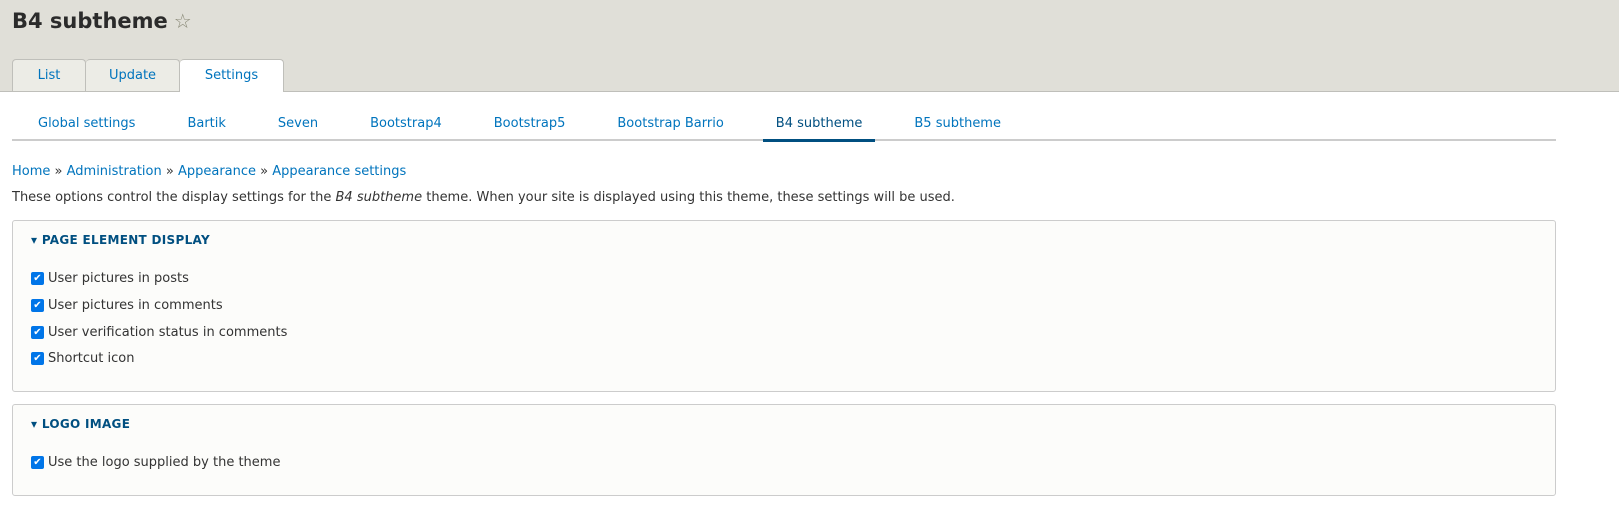 This screenshot has width=1619, height=519. Describe the element at coordinates (159, 332) in the screenshot. I see `user-verification-checkbox: ✔ User verification status in comments` at that location.